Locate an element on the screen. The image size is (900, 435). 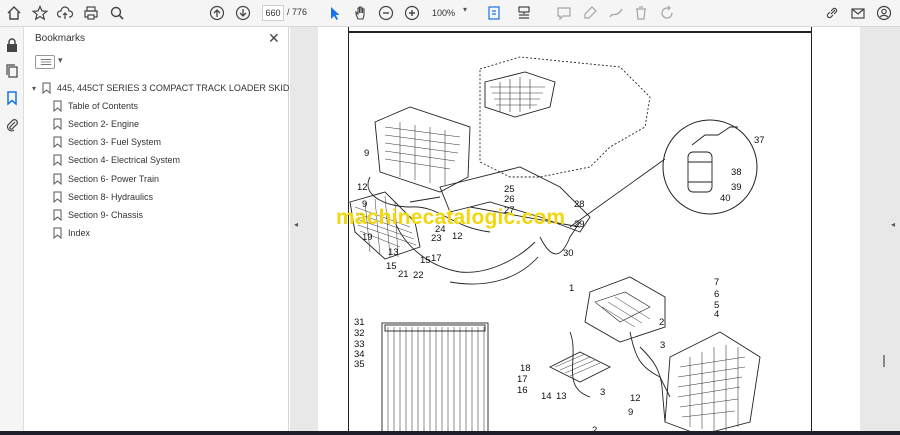
home-icon is located at coordinates (14, 13).